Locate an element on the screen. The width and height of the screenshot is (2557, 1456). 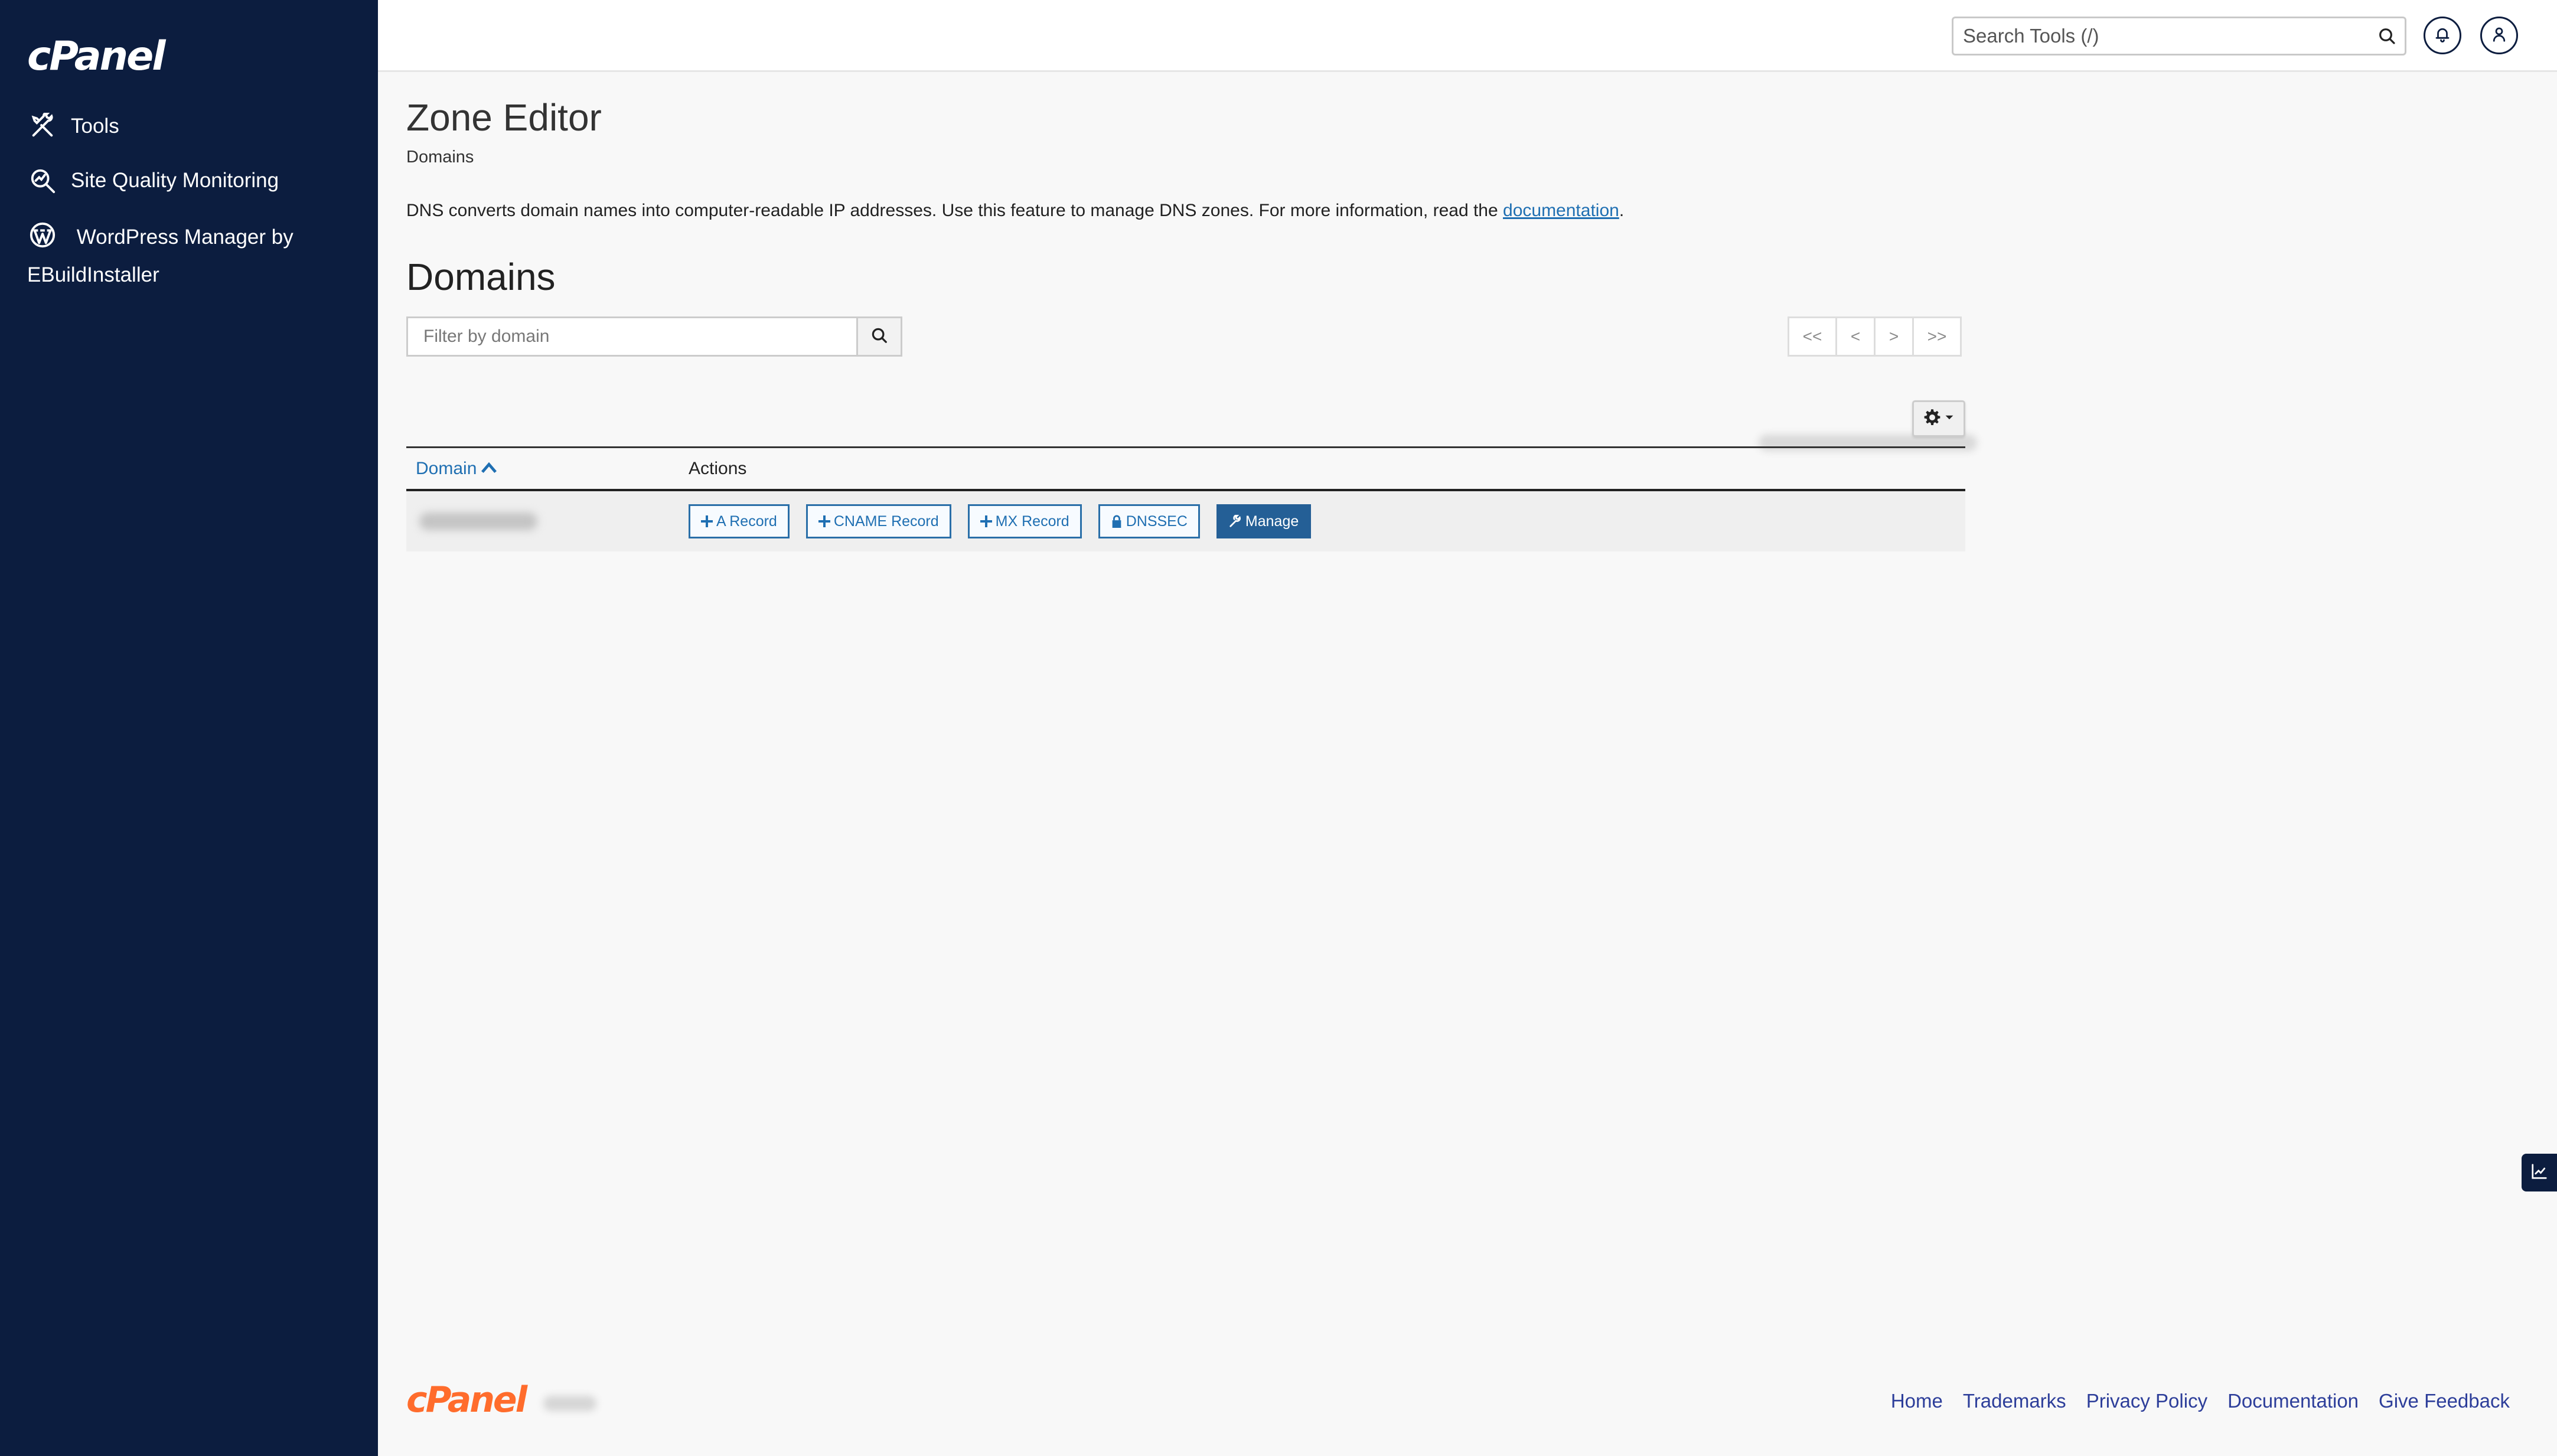
notifications-button is located at coordinates (2442, 35).